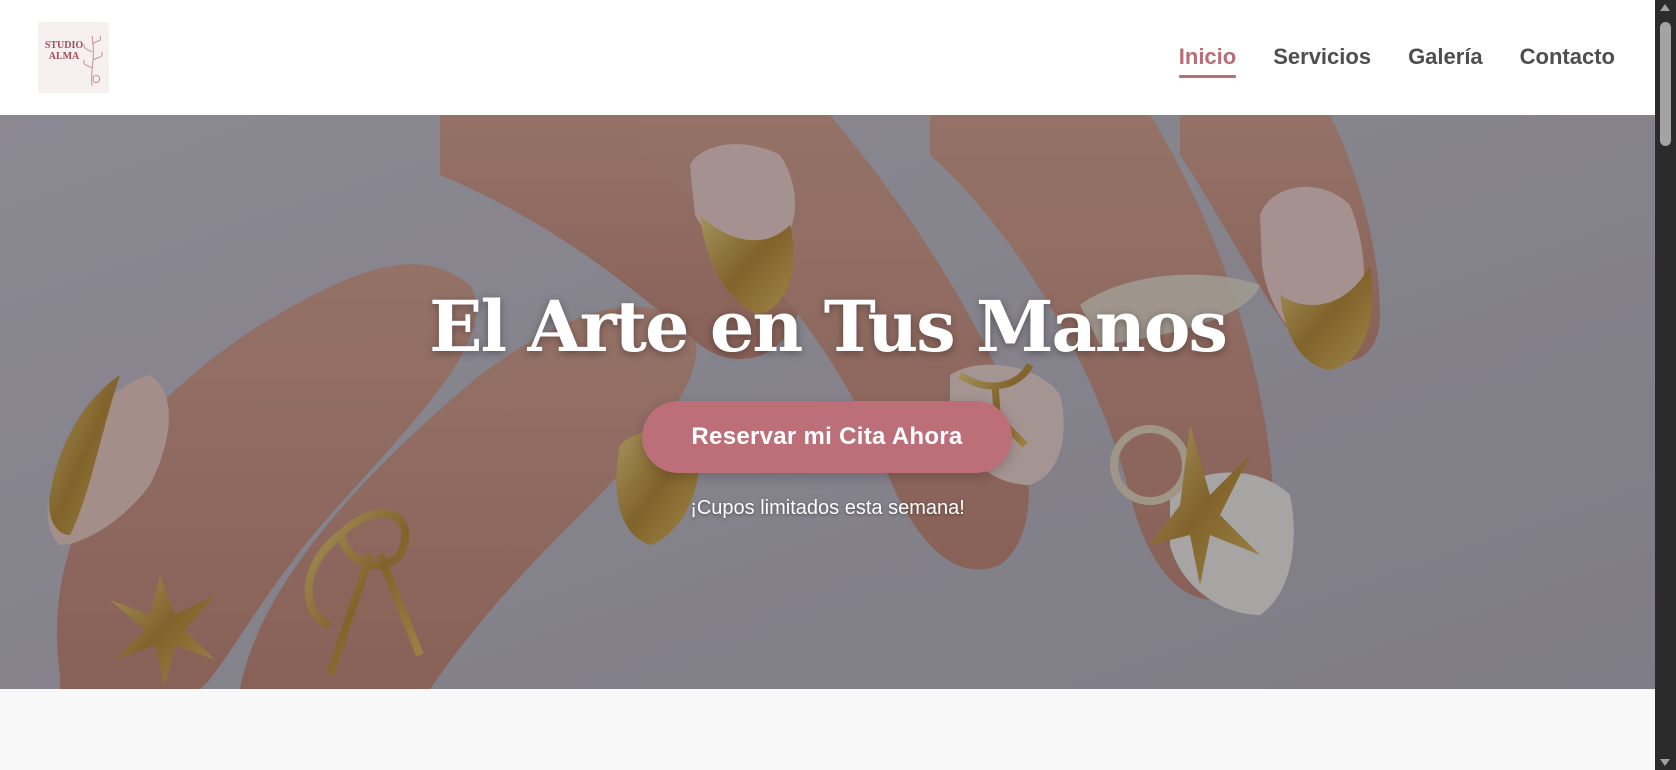  What do you see at coordinates (1665, 385) in the screenshot?
I see `page-scrollbar` at bounding box center [1665, 385].